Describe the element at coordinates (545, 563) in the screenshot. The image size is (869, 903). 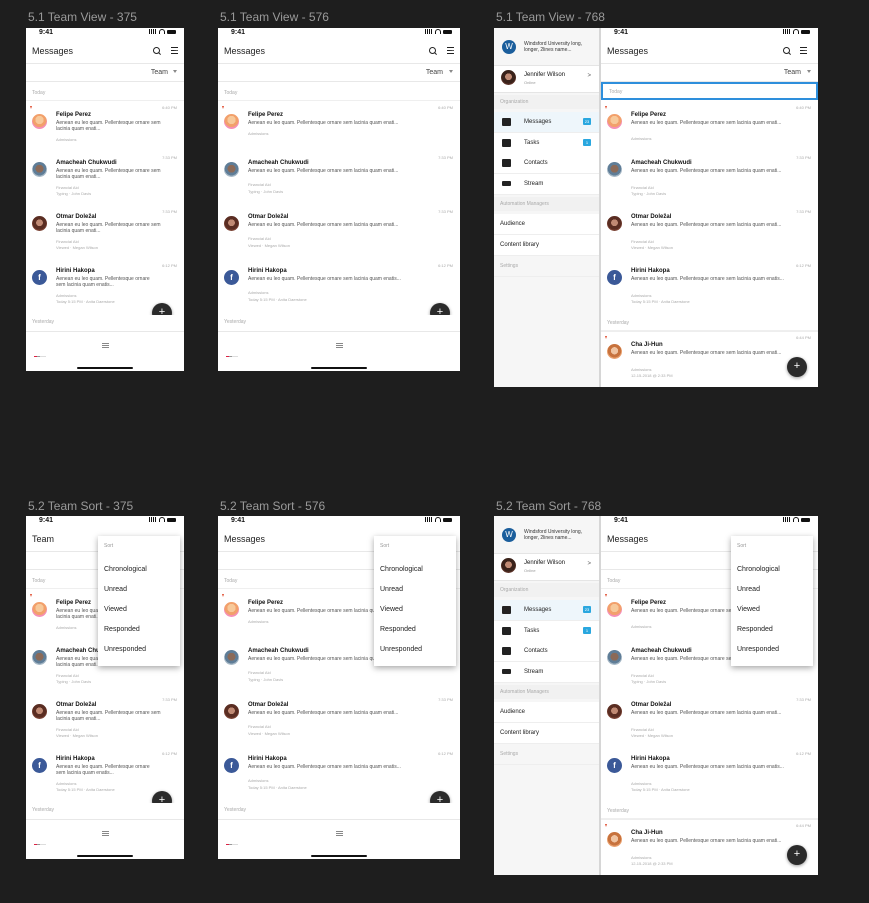
I see `user-name: Jennifer Wilson` at that location.